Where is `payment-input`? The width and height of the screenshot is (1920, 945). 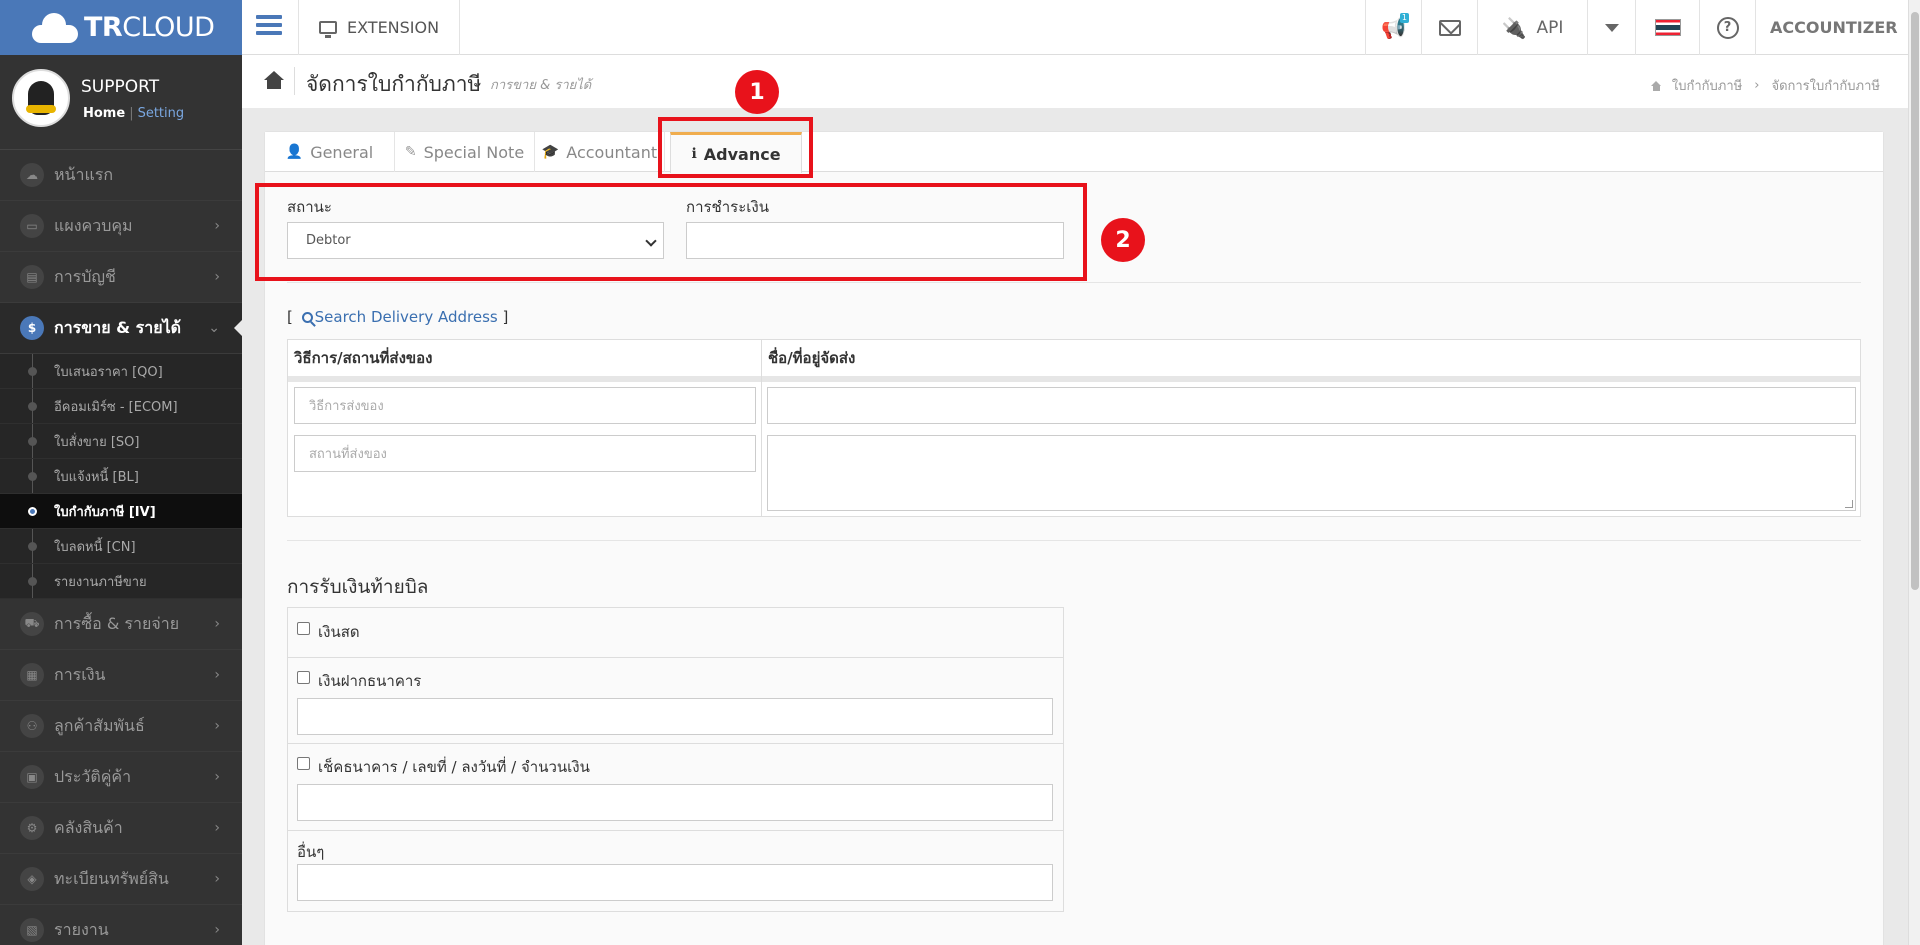 payment-input is located at coordinates (875, 240).